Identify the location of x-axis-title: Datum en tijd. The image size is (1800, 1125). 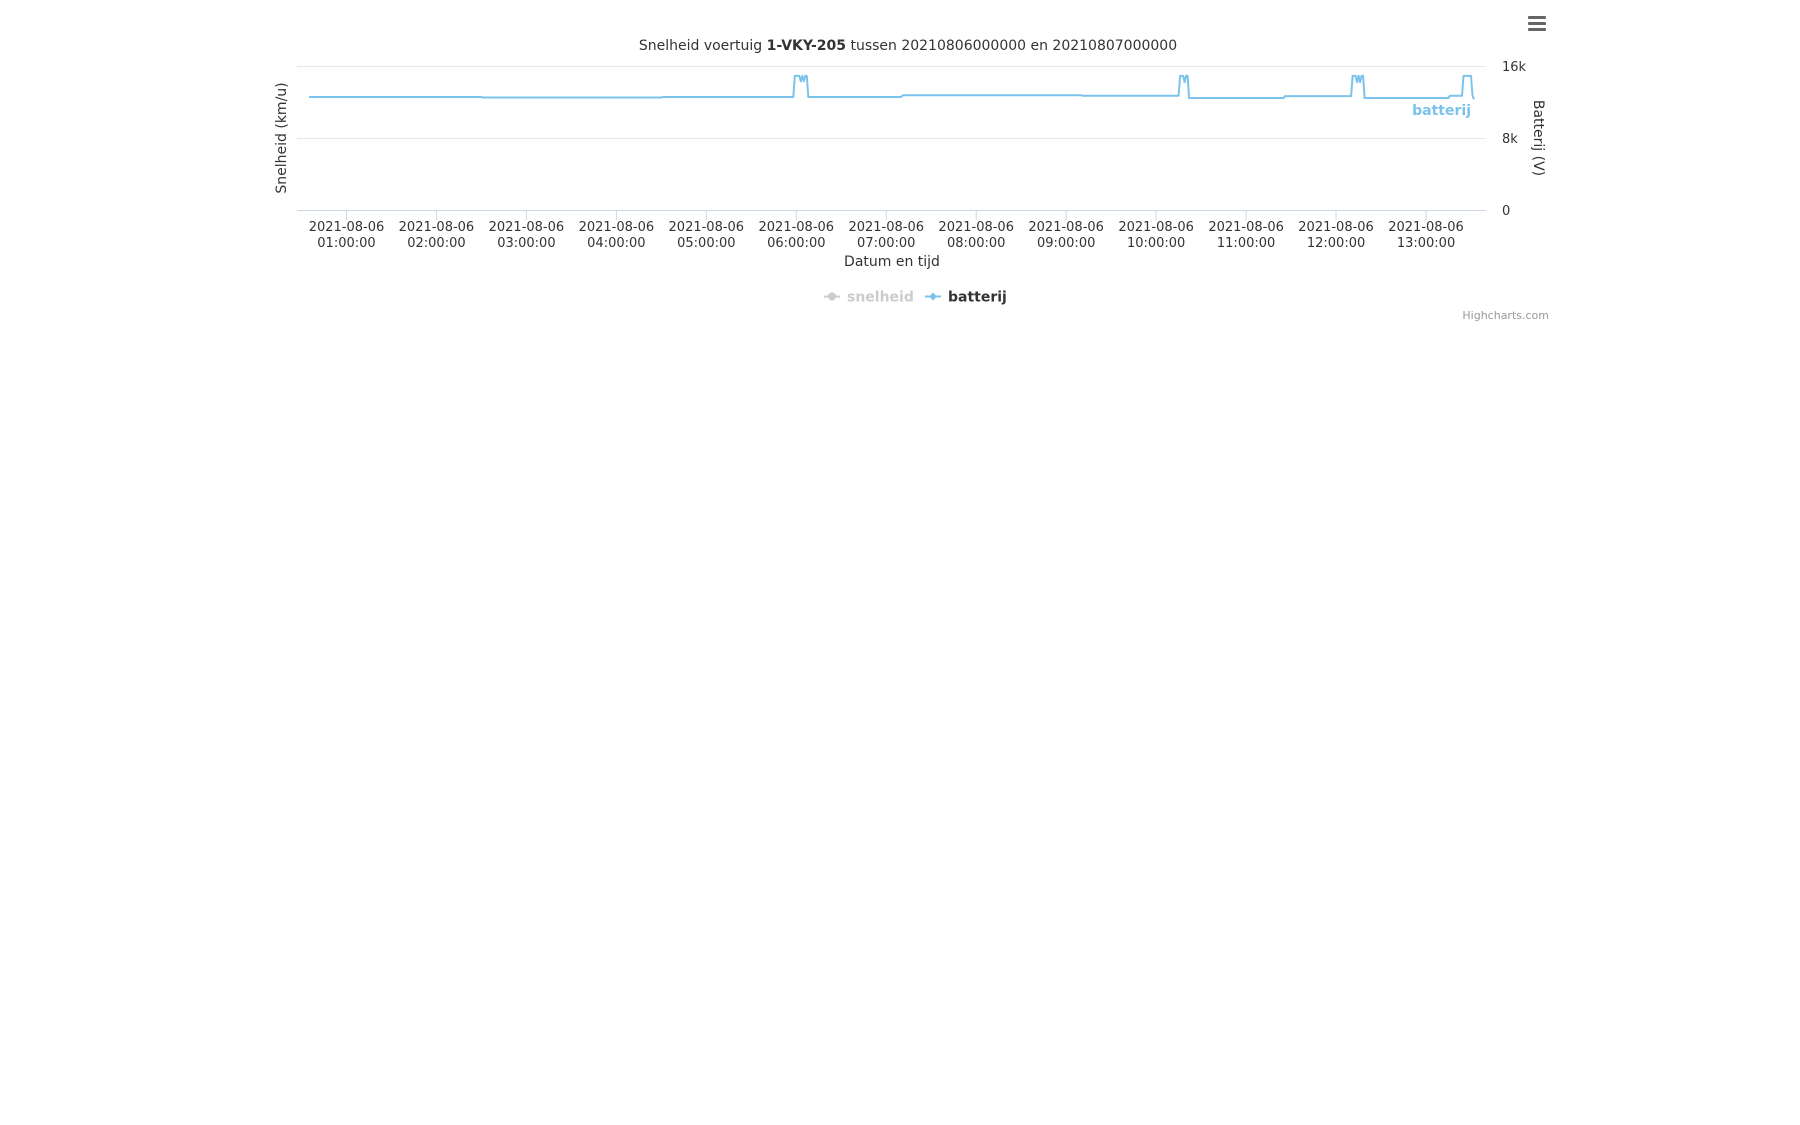
(892, 262).